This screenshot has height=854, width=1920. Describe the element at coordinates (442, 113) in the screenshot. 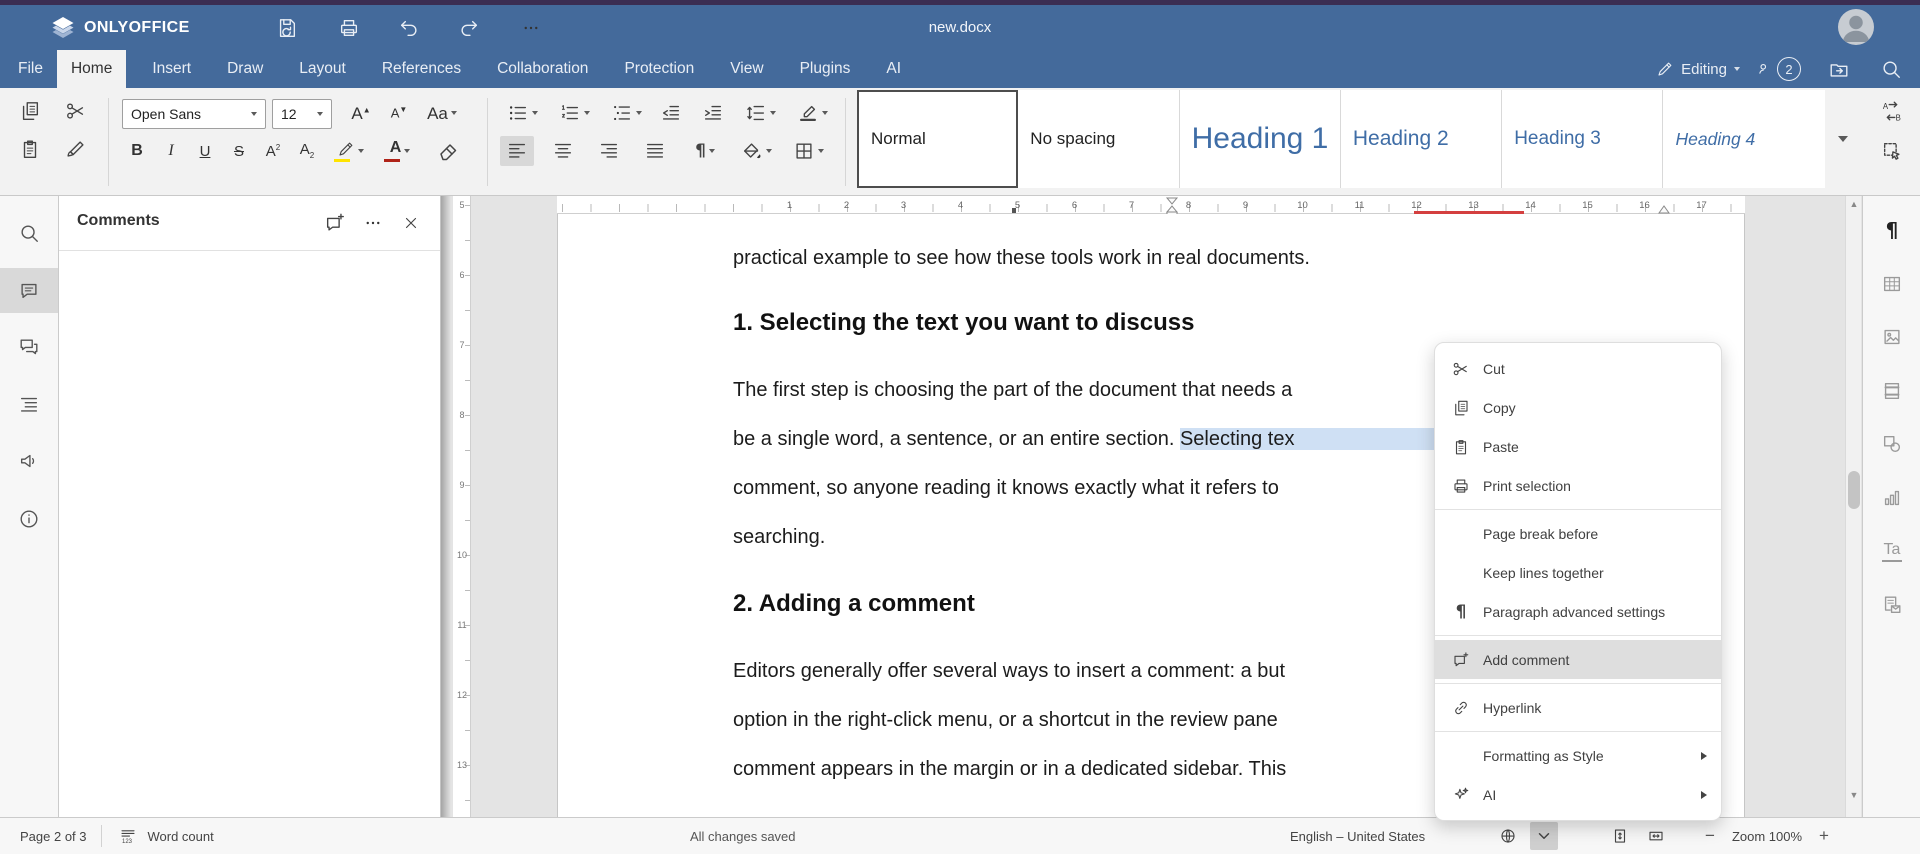

I see `change-case-button: Aa` at that location.